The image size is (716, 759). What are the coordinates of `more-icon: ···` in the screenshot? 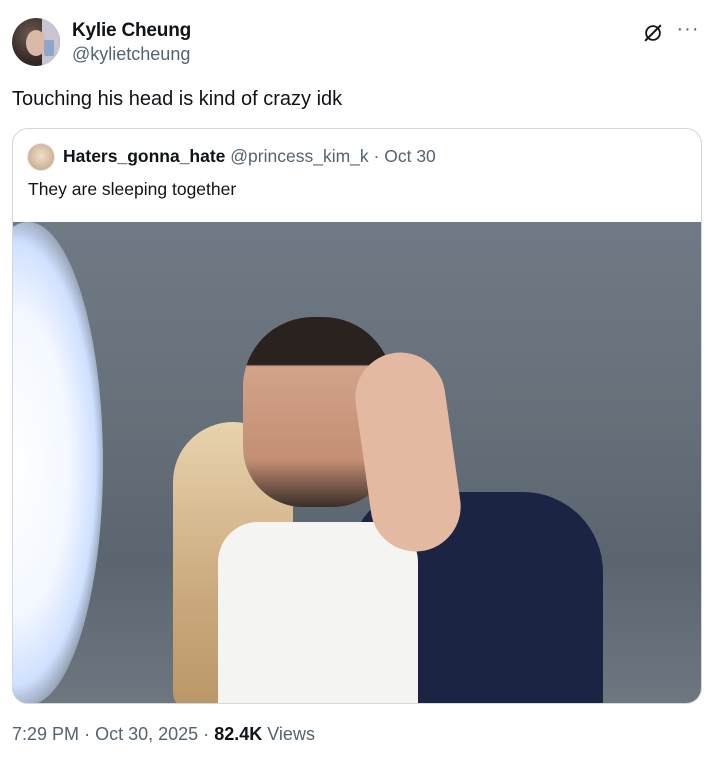 It's located at (688, 30).